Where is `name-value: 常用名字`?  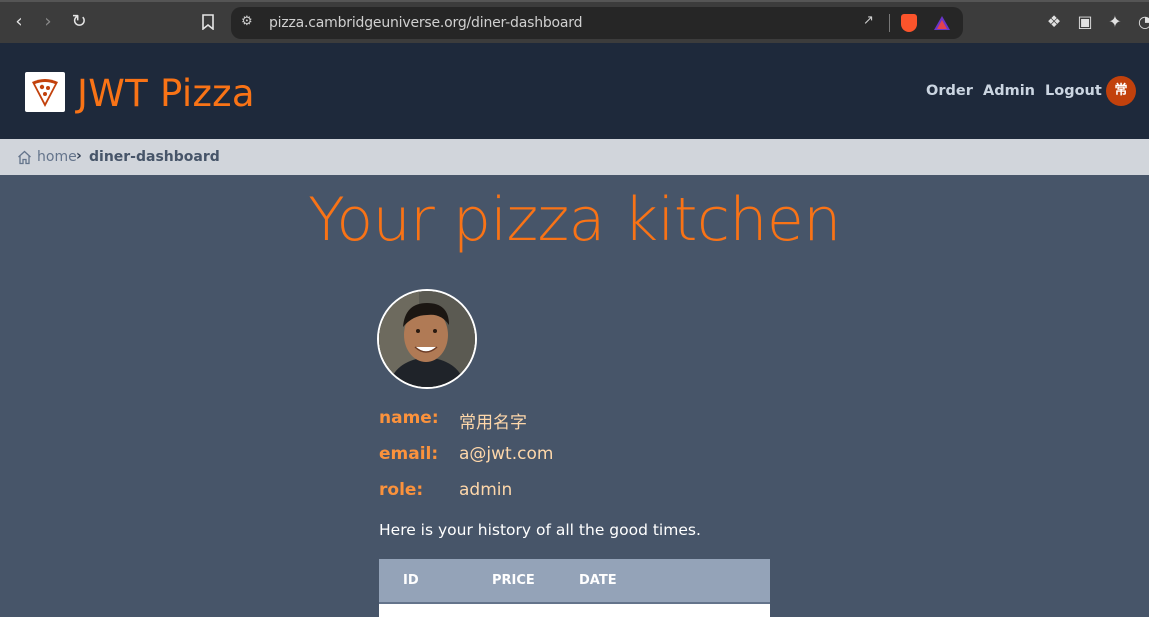
name-value: 常用名字 is located at coordinates (493, 423).